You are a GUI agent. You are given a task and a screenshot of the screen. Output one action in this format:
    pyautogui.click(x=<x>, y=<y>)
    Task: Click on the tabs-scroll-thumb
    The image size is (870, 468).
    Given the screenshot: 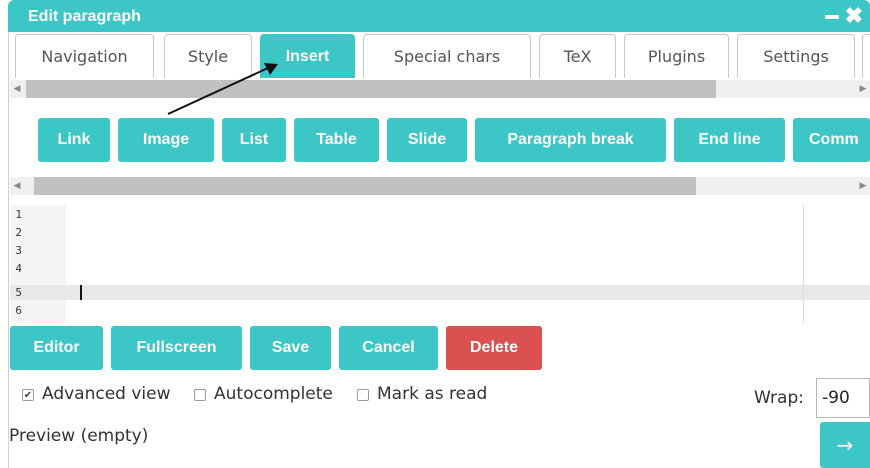 What is the action you would take?
    pyautogui.click(x=371, y=89)
    